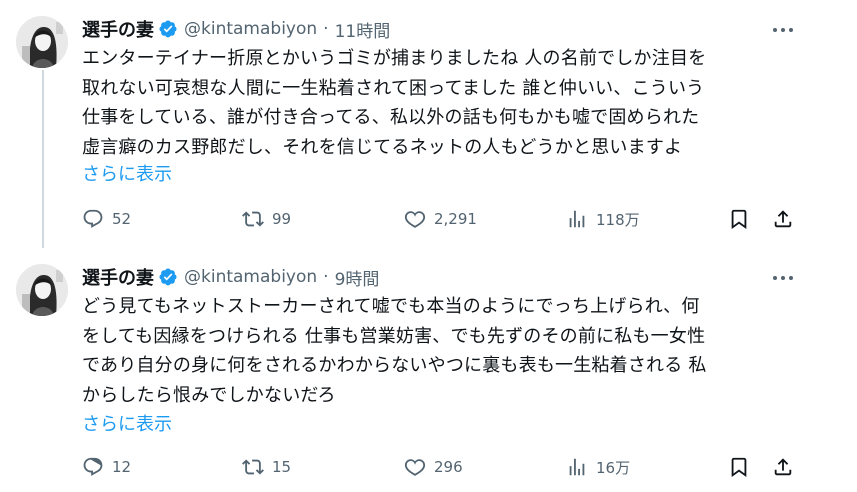 Image resolution: width=857 pixels, height=492 pixels. What do you see at coordinates (455, 219) in the screenshot?
I see `like-count: 2,291` at bounding box center [455, 219].